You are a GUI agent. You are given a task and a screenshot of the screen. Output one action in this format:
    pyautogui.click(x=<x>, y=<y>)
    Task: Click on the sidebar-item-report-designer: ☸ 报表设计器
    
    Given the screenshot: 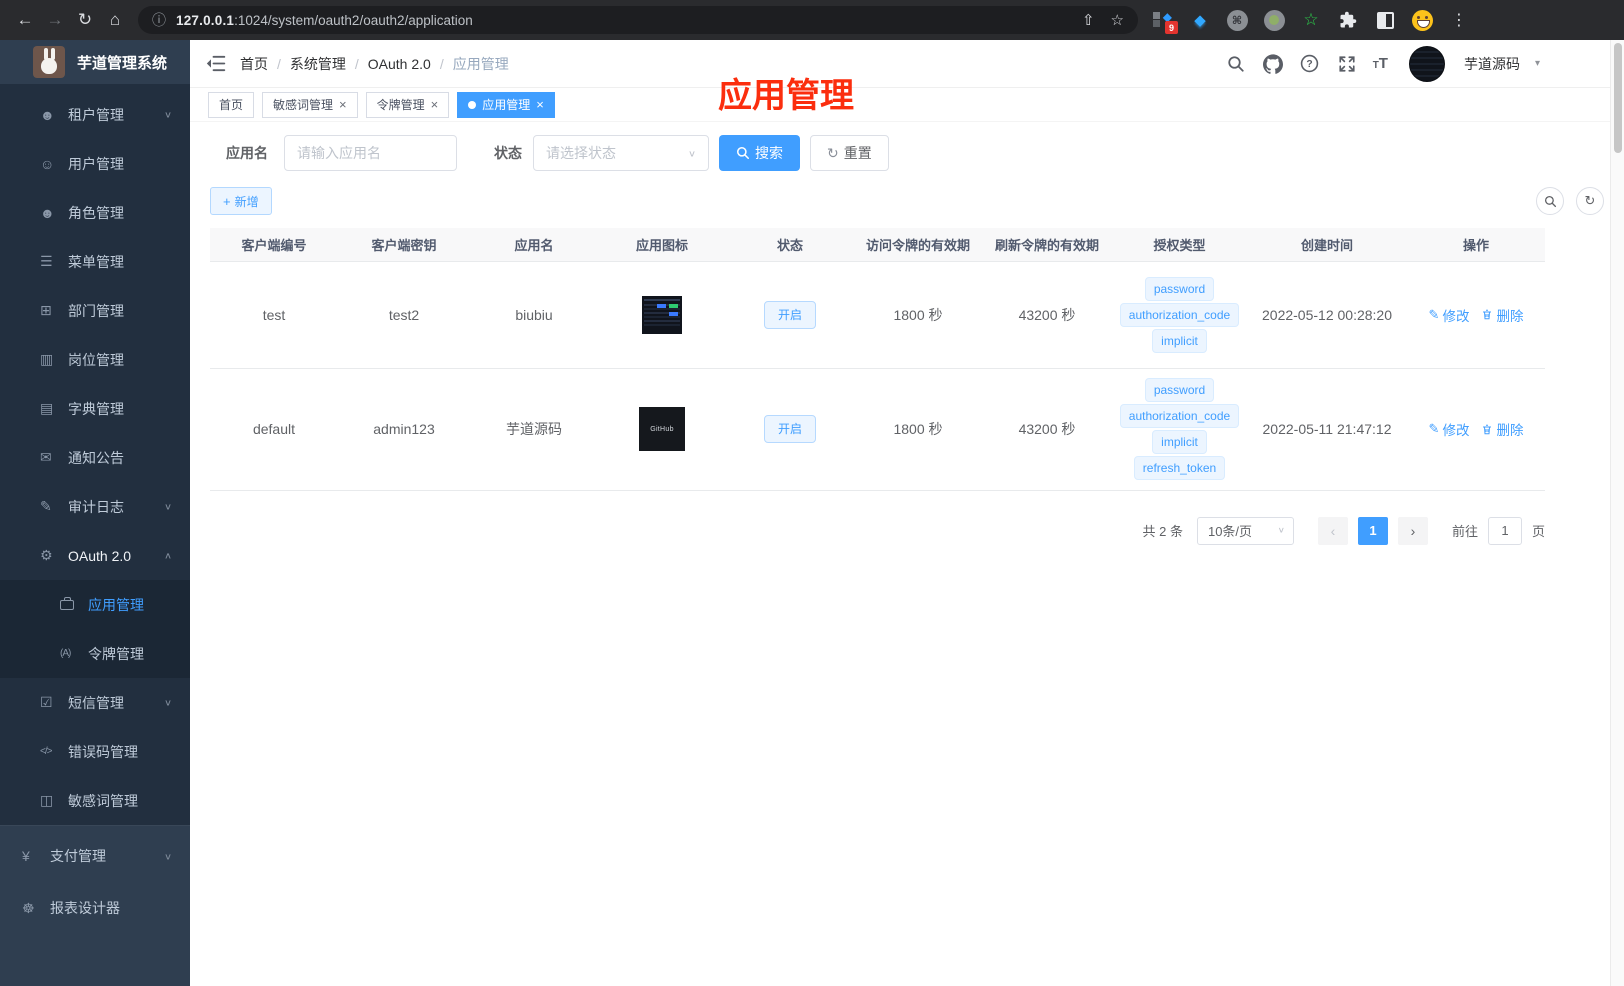 What is the action you would take?
    pyautogui.click(x=95, y=908)
    